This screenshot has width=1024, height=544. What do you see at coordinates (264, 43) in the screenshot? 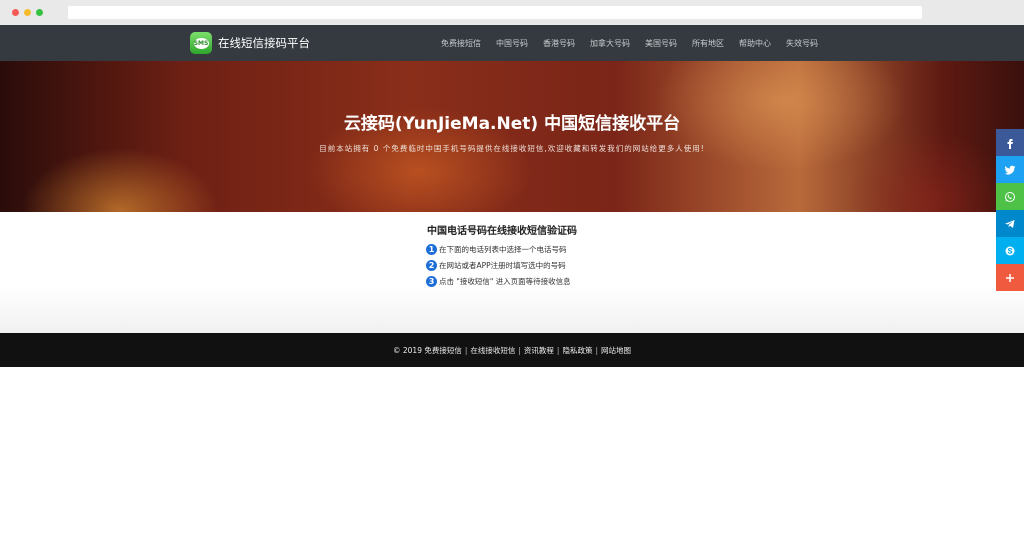
I see `brand-name: 在线短信接码平台` at bounding box center [264, 43].